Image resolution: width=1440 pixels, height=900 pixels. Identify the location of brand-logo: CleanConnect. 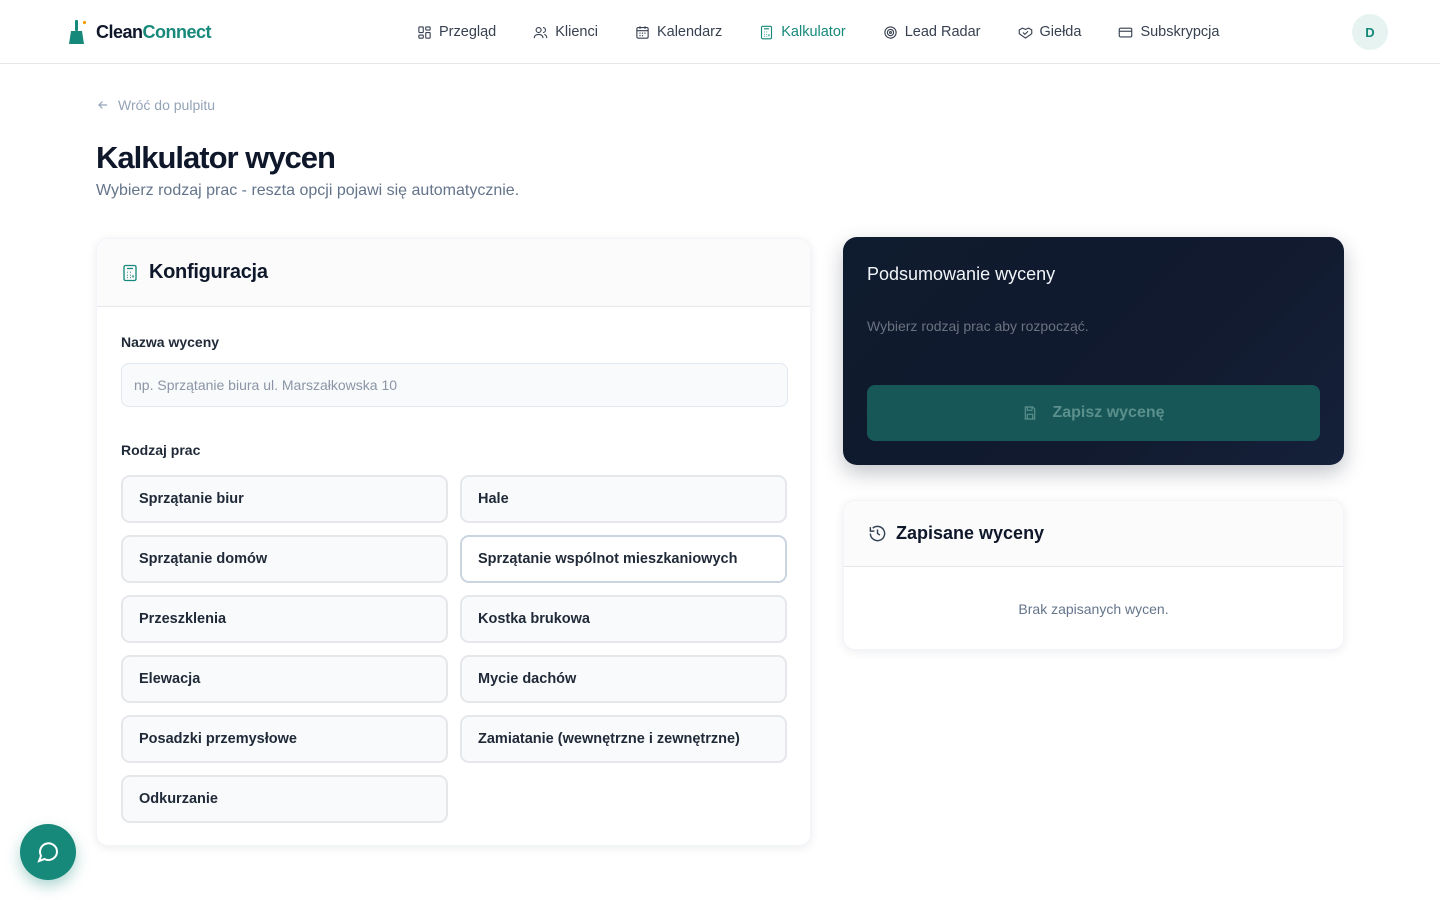
(140, 32).